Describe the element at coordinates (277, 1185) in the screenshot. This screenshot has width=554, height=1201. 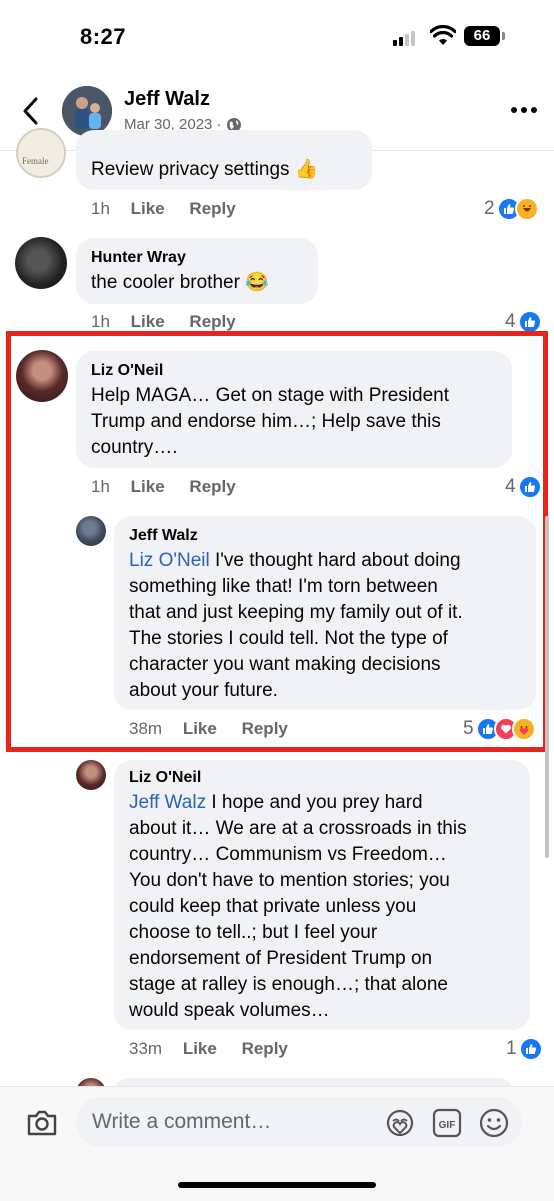
I see `home-indicator` at that location.